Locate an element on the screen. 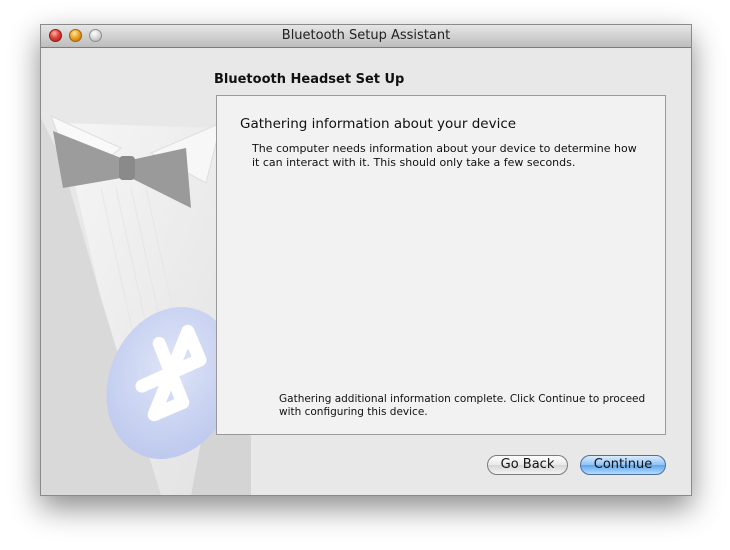 The width and height of the screenshot is (730, 550). title-bar: Bluetooth Setup Assistant is located at coordinates (366, 36).